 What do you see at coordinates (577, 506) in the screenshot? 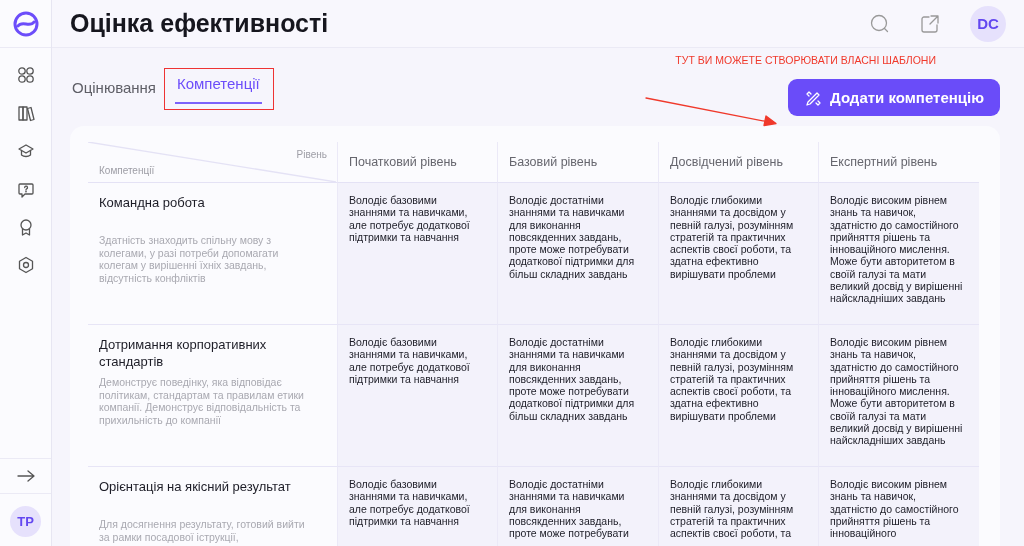
I see `table-cell: Володіє достатніми знаннями та навичками для виконання повсякденних завдань, проте може потребувати` at bounding box center [577, 506].